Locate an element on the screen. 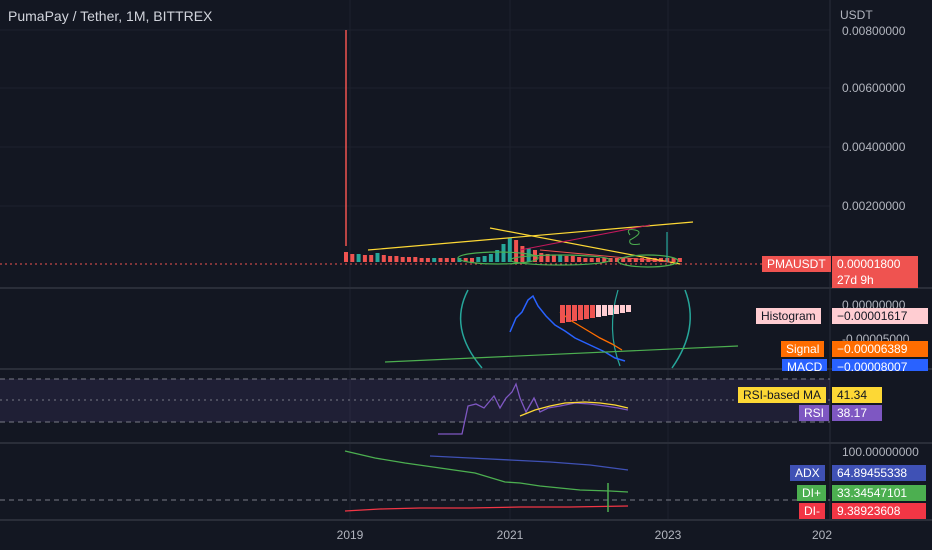 The image size is (932, 550). di-plus-label-tag: DI+ is located at coordinates (812, 493).